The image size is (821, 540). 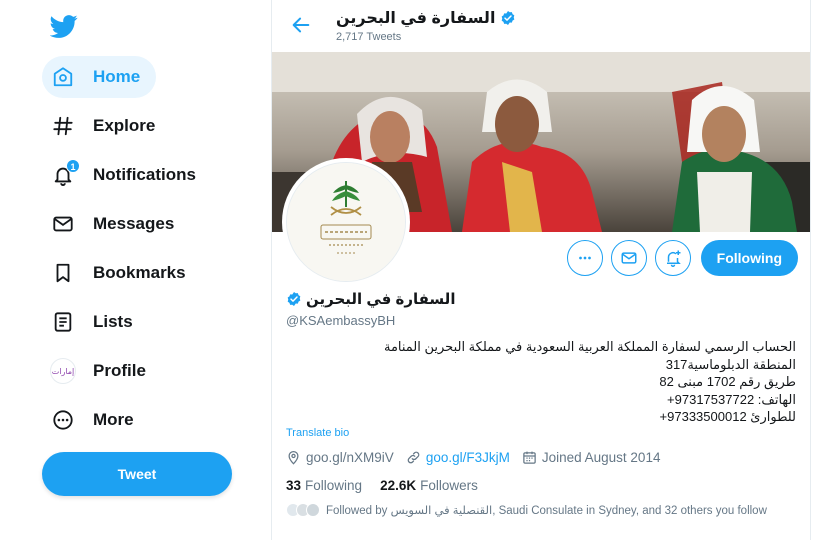 I want to click on website-link: goo.gl/F3JkjM, so click(x=468, y=457).